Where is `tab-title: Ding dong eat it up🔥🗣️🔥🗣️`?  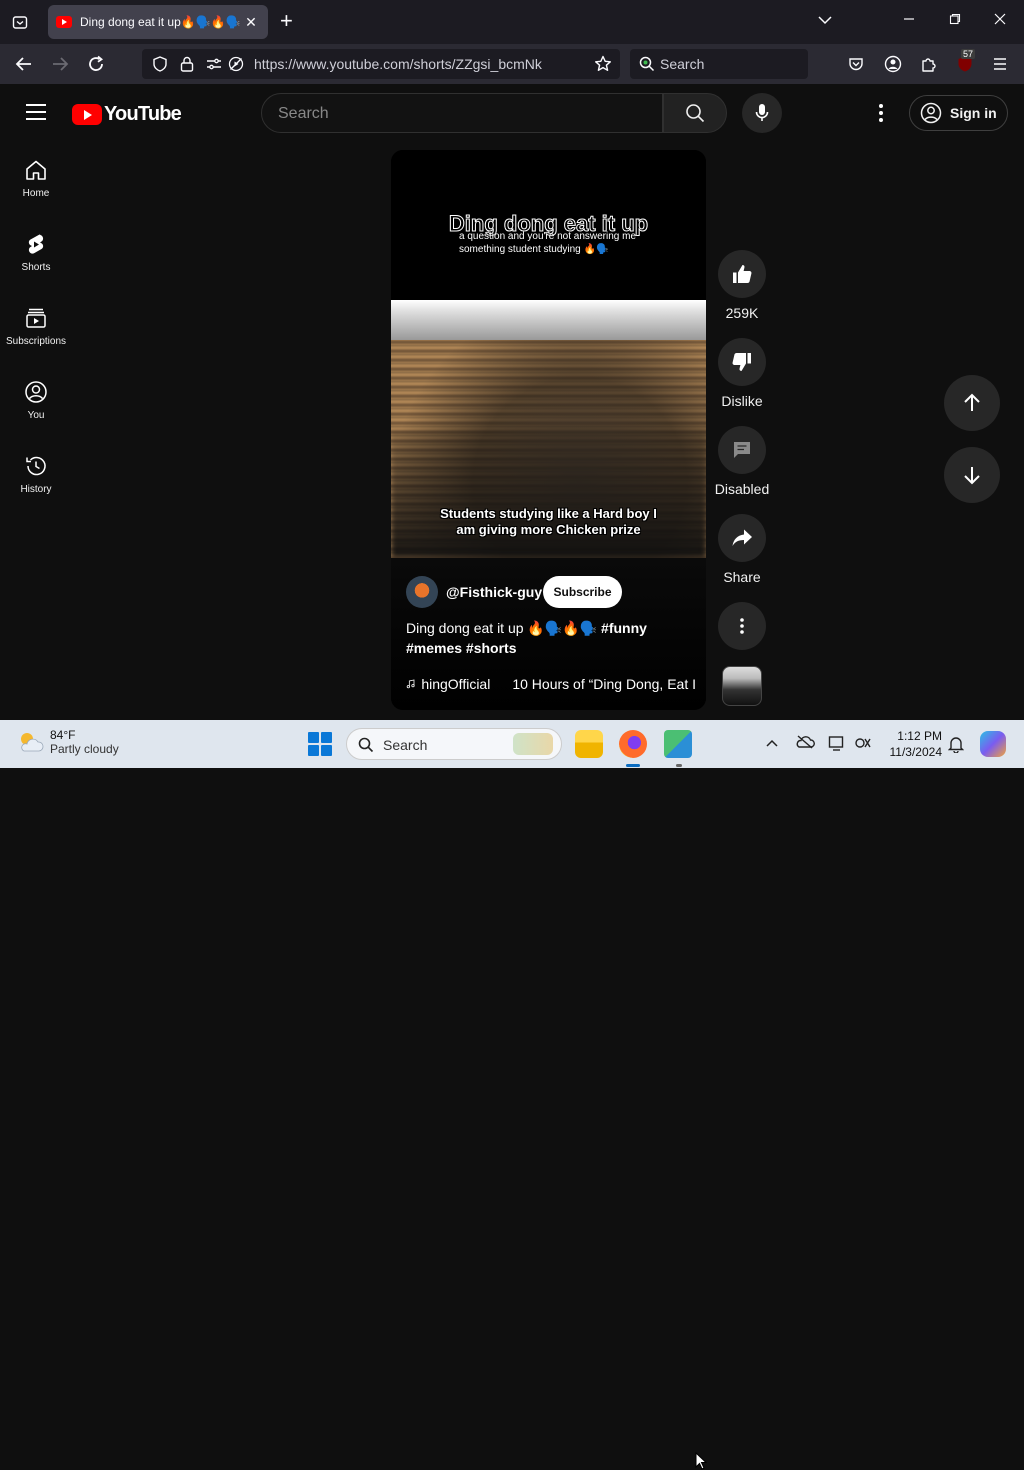 tab-title: Ding dong eat it up🔥🗣️🔥🗣️ is located at coordinates (160, 22).